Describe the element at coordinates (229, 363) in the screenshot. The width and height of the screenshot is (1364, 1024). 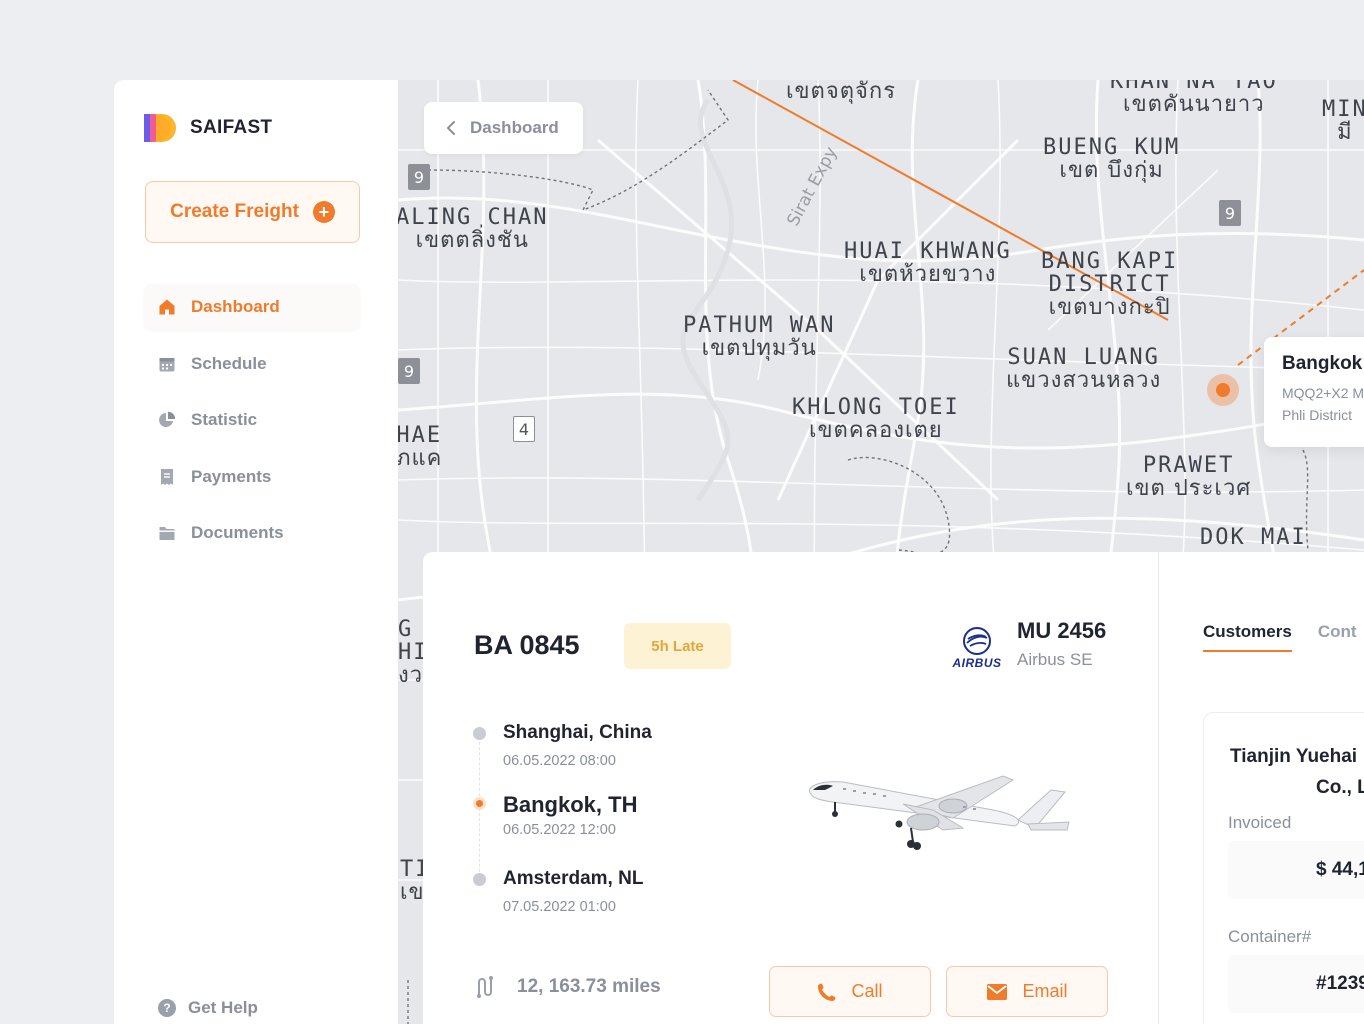
I see `sidebar-item-label: Schedule` at that location.